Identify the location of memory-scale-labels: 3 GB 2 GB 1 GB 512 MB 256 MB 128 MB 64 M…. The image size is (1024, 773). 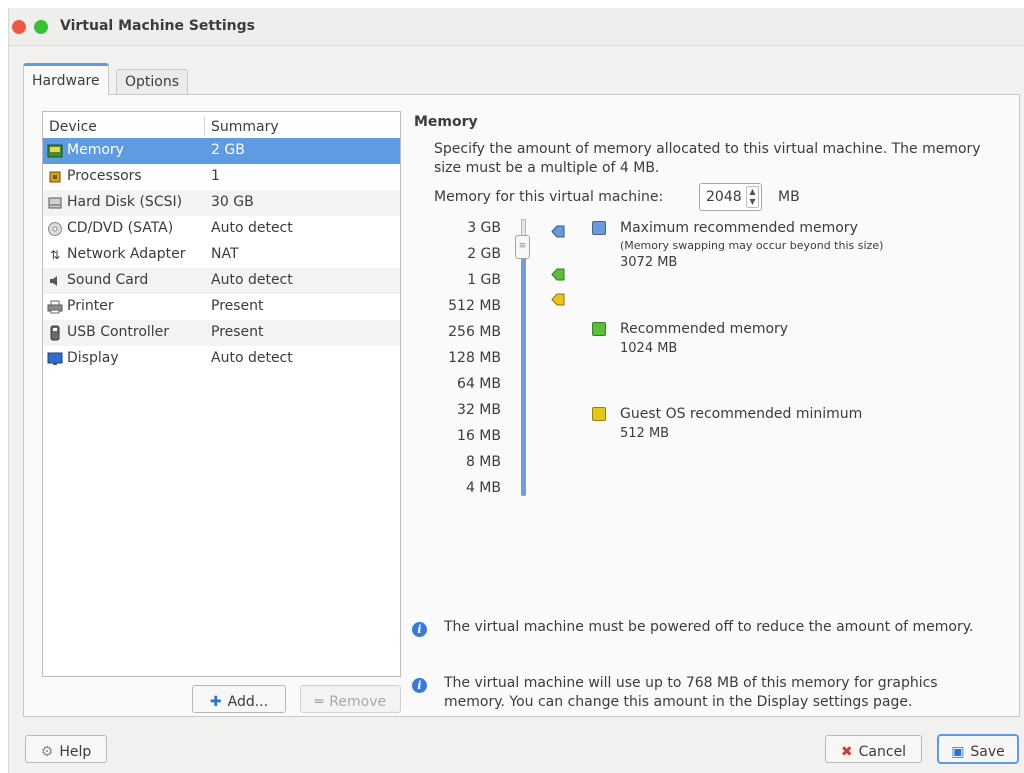
(467, 365).